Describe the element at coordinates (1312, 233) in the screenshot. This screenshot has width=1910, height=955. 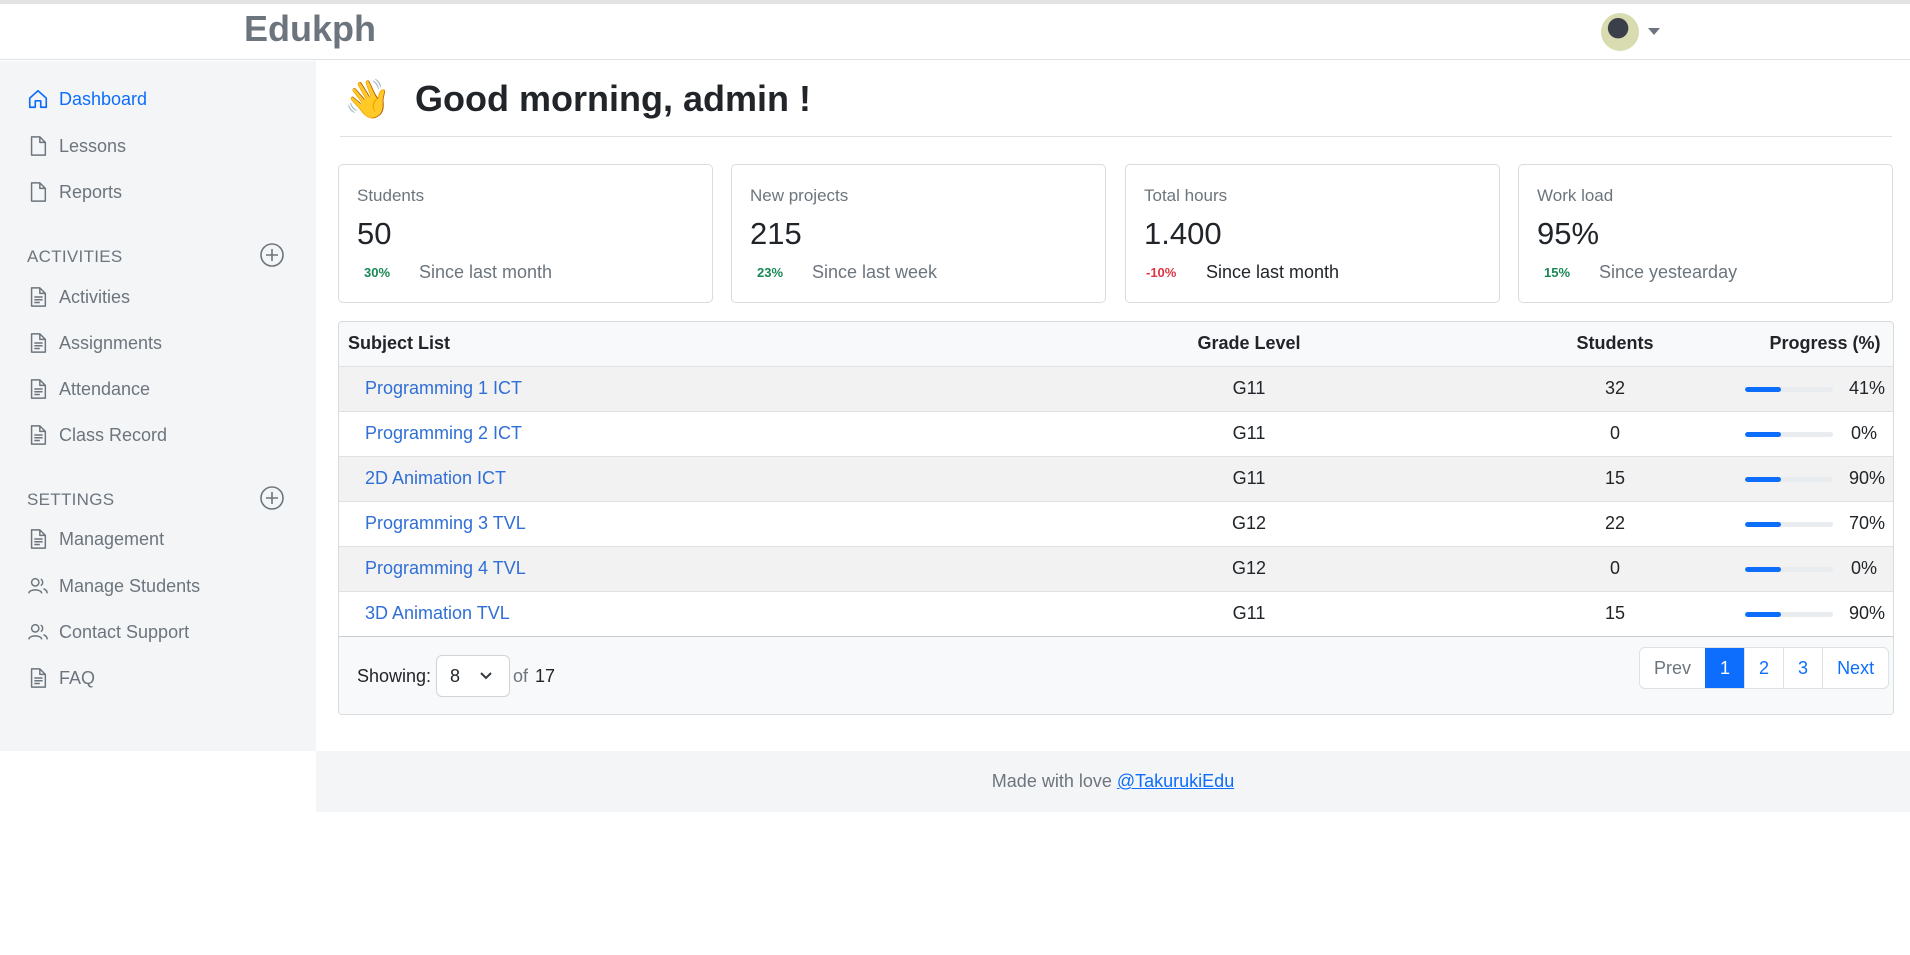
I see `stat-card-total-hours: Total hours 1.400 -10% Since last month` at that location.